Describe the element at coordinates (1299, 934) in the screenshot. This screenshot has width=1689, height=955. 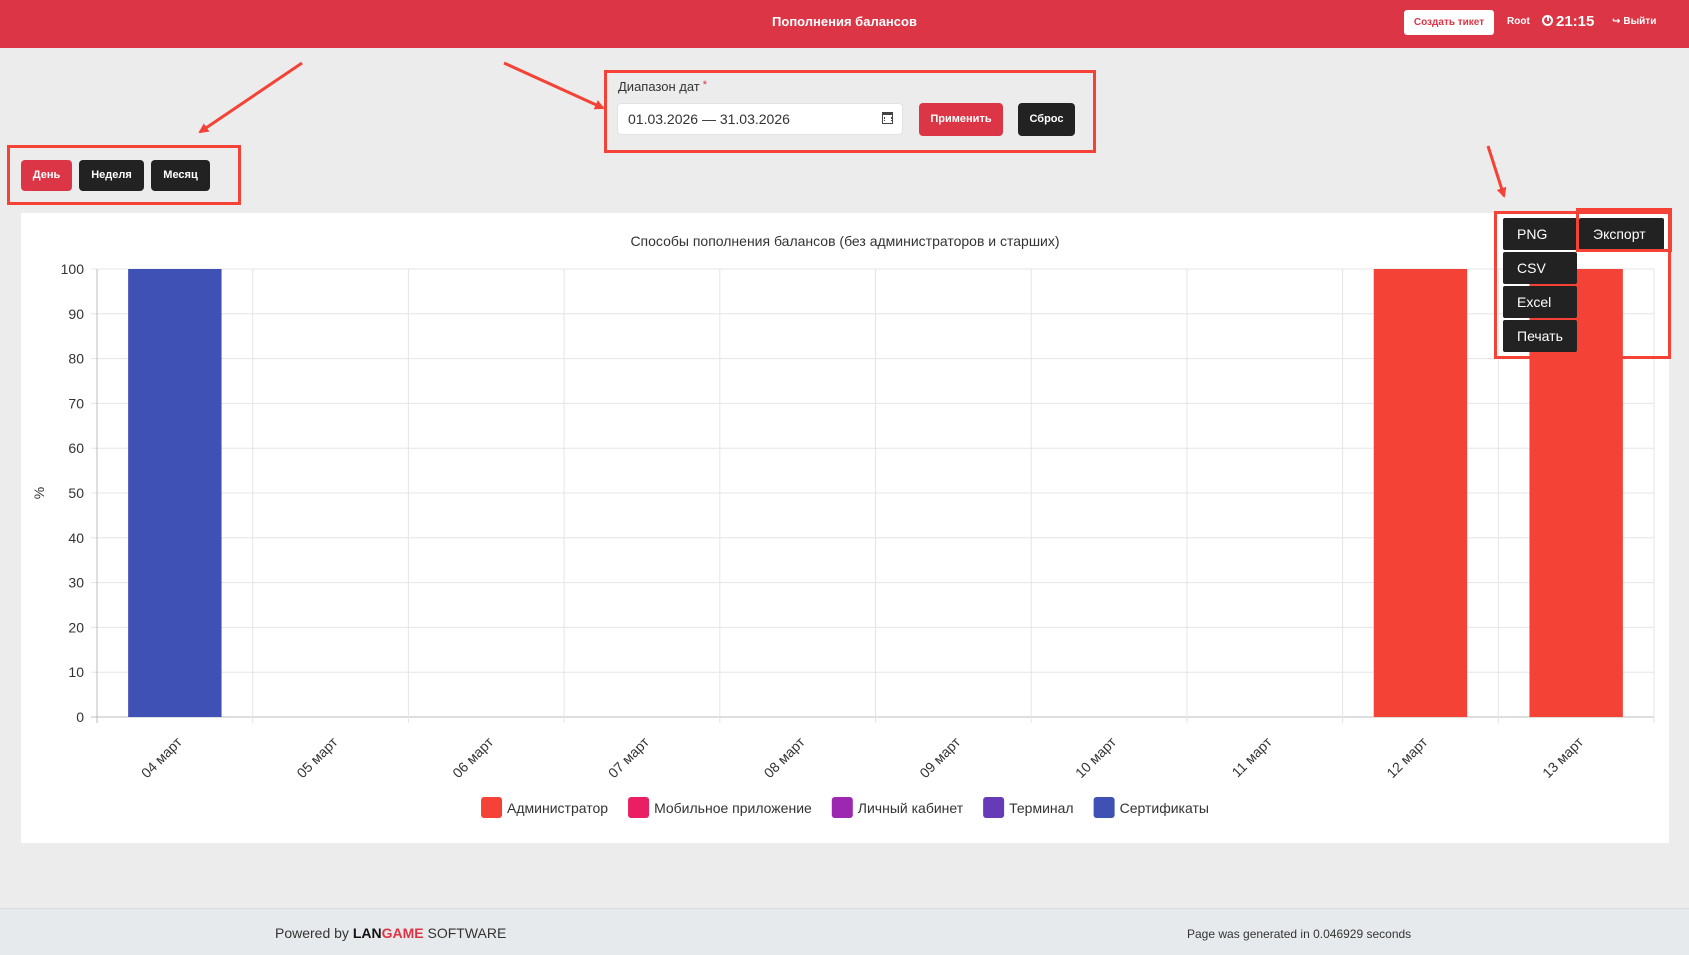
I see `generation-time: Page was generated in 0.046929 seconds` at that location.